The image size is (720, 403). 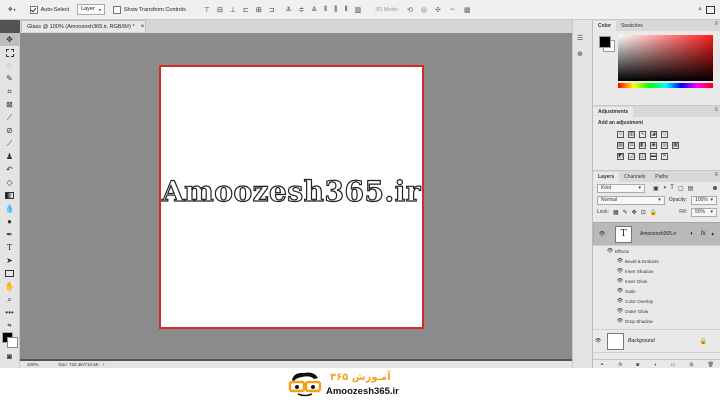 What do you see at coordinates (610, 251) in the screenshot?
I see `effects-eye-icon: 👁` at bounding box center [610, 251].